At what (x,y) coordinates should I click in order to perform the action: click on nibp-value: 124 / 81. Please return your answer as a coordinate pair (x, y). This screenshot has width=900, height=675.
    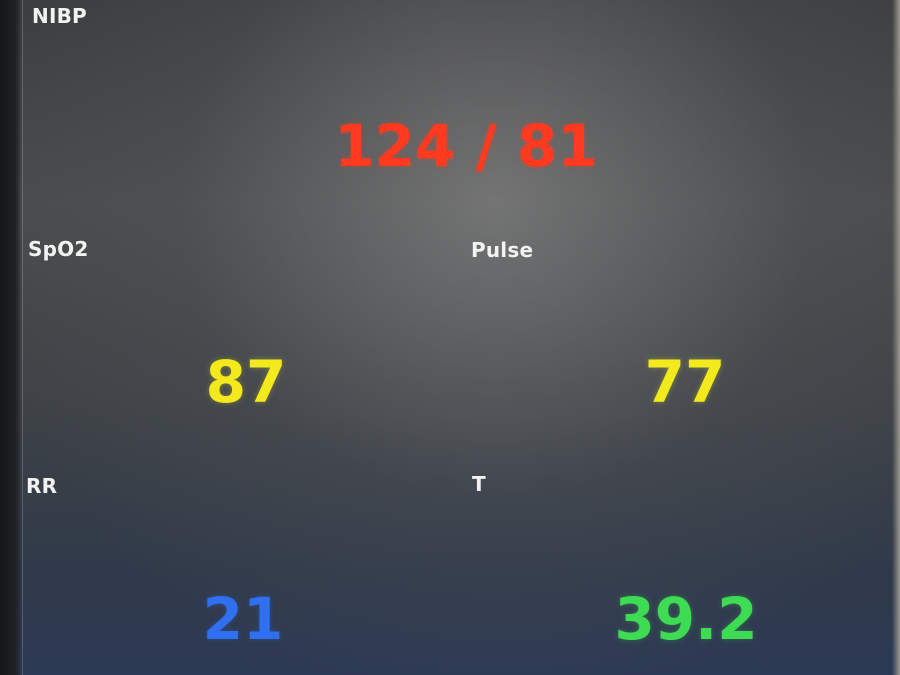
    Looking at the image, I should click on (466, 146).